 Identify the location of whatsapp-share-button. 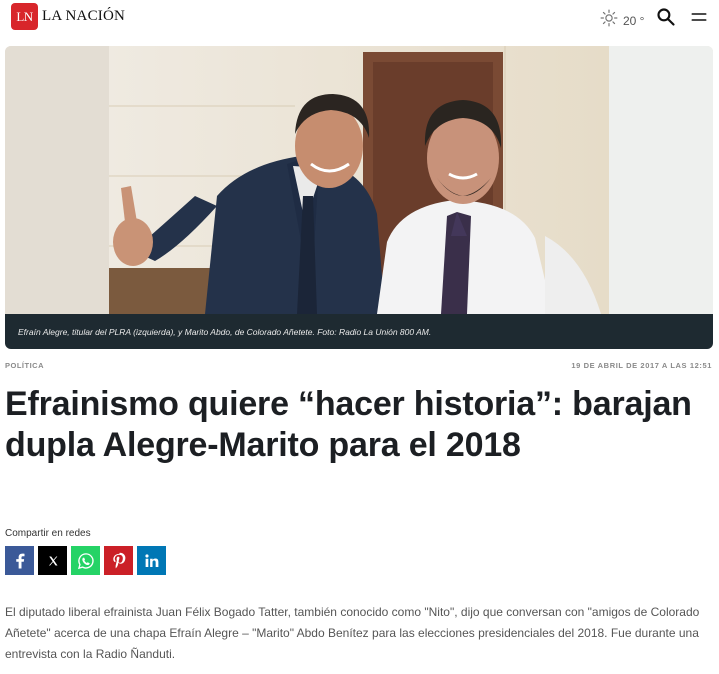
(85, 560).